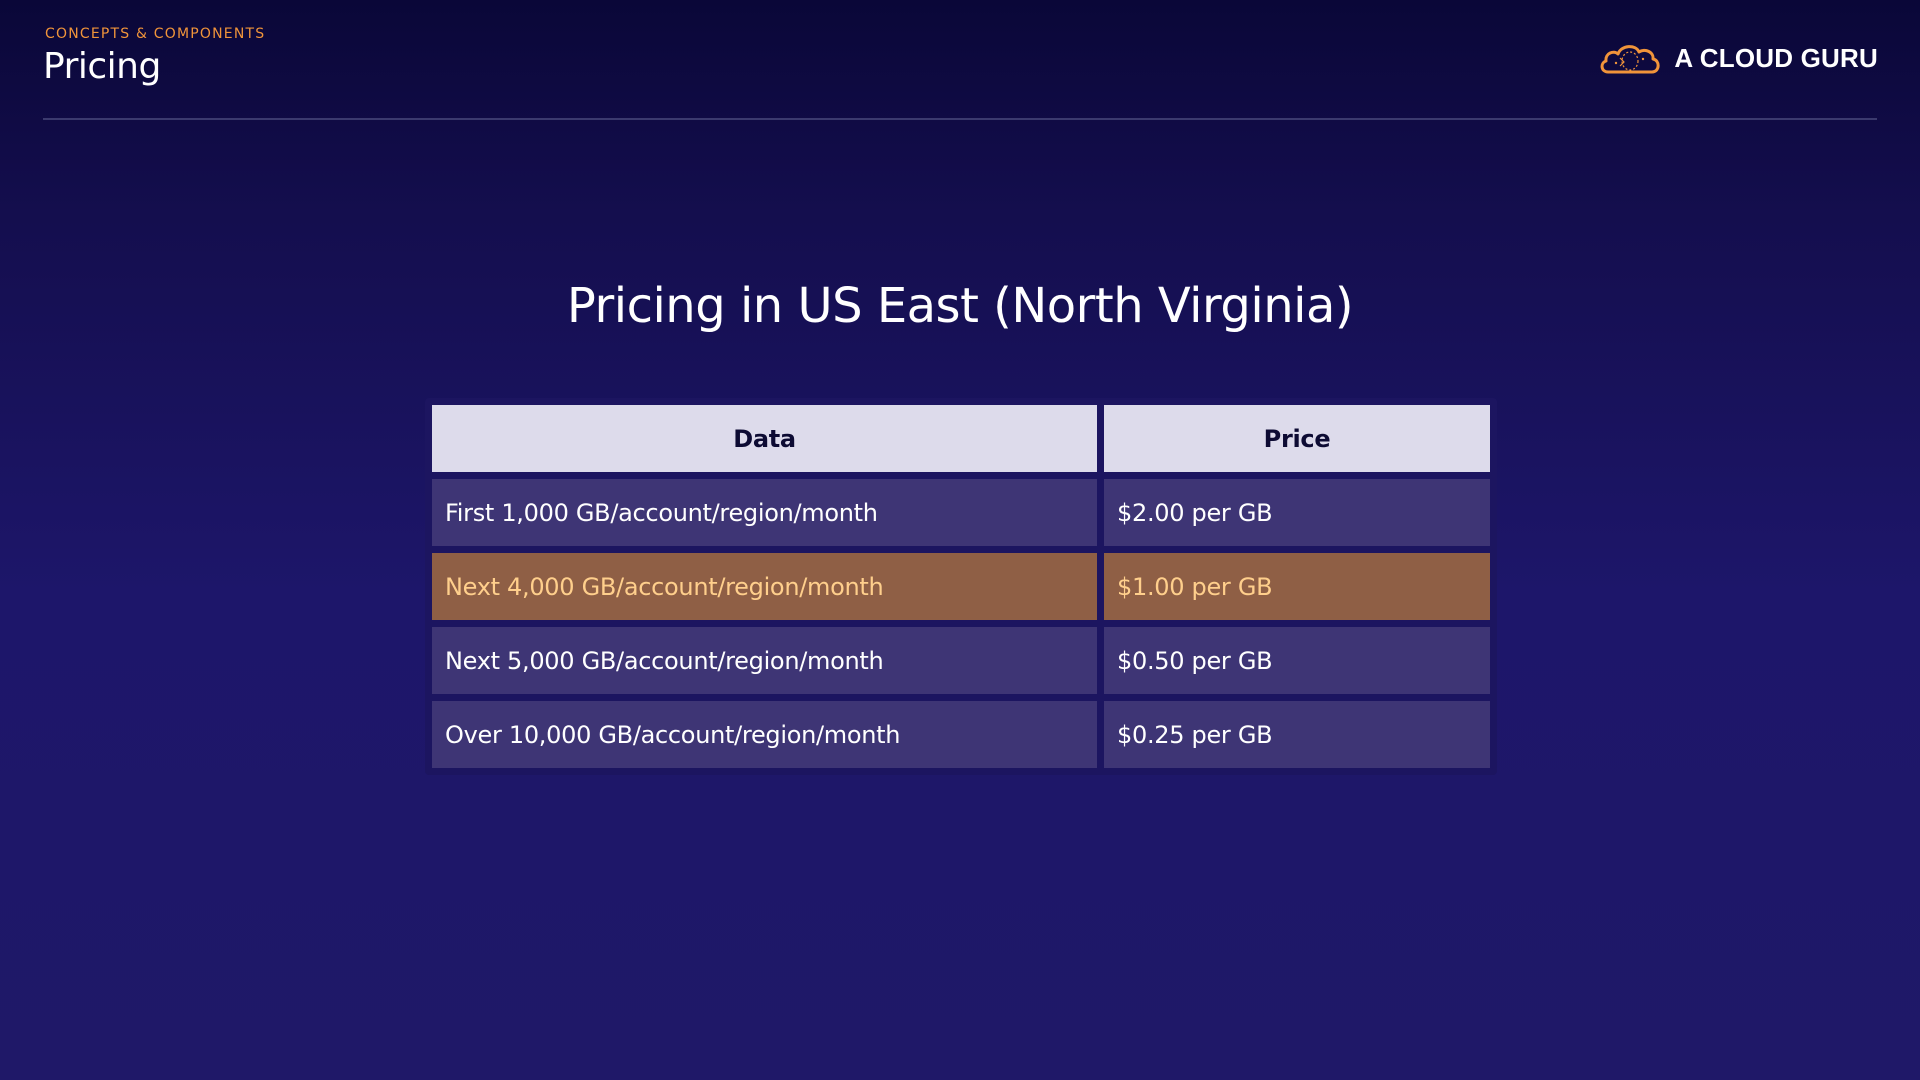 The width and height of the screenshot is (1920, 1080). What do you see at coordinates (764, 438) in the screenshot?
I see `table-header-data: Data` at bounding box center [764, 438].